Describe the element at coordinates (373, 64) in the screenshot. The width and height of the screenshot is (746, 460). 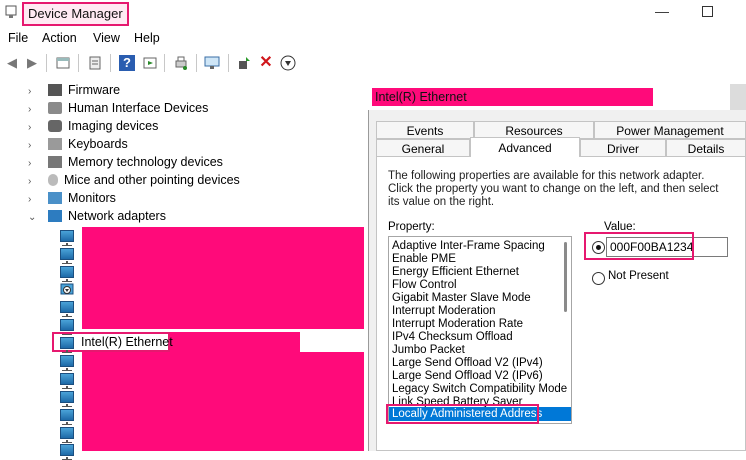
I see `toolbar` at that location.